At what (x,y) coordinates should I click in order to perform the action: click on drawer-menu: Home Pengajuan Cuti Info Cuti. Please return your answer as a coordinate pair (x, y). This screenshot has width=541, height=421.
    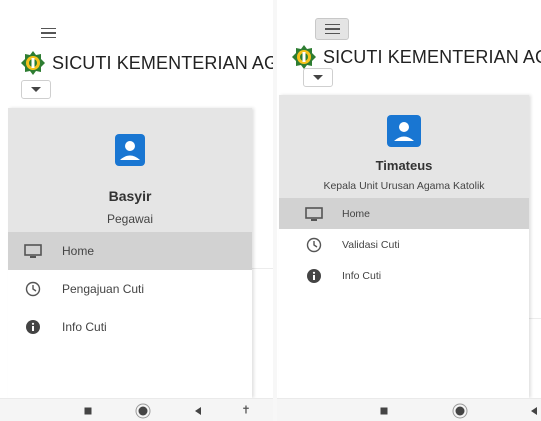
    Looking at the image, I should click on (130, 289).